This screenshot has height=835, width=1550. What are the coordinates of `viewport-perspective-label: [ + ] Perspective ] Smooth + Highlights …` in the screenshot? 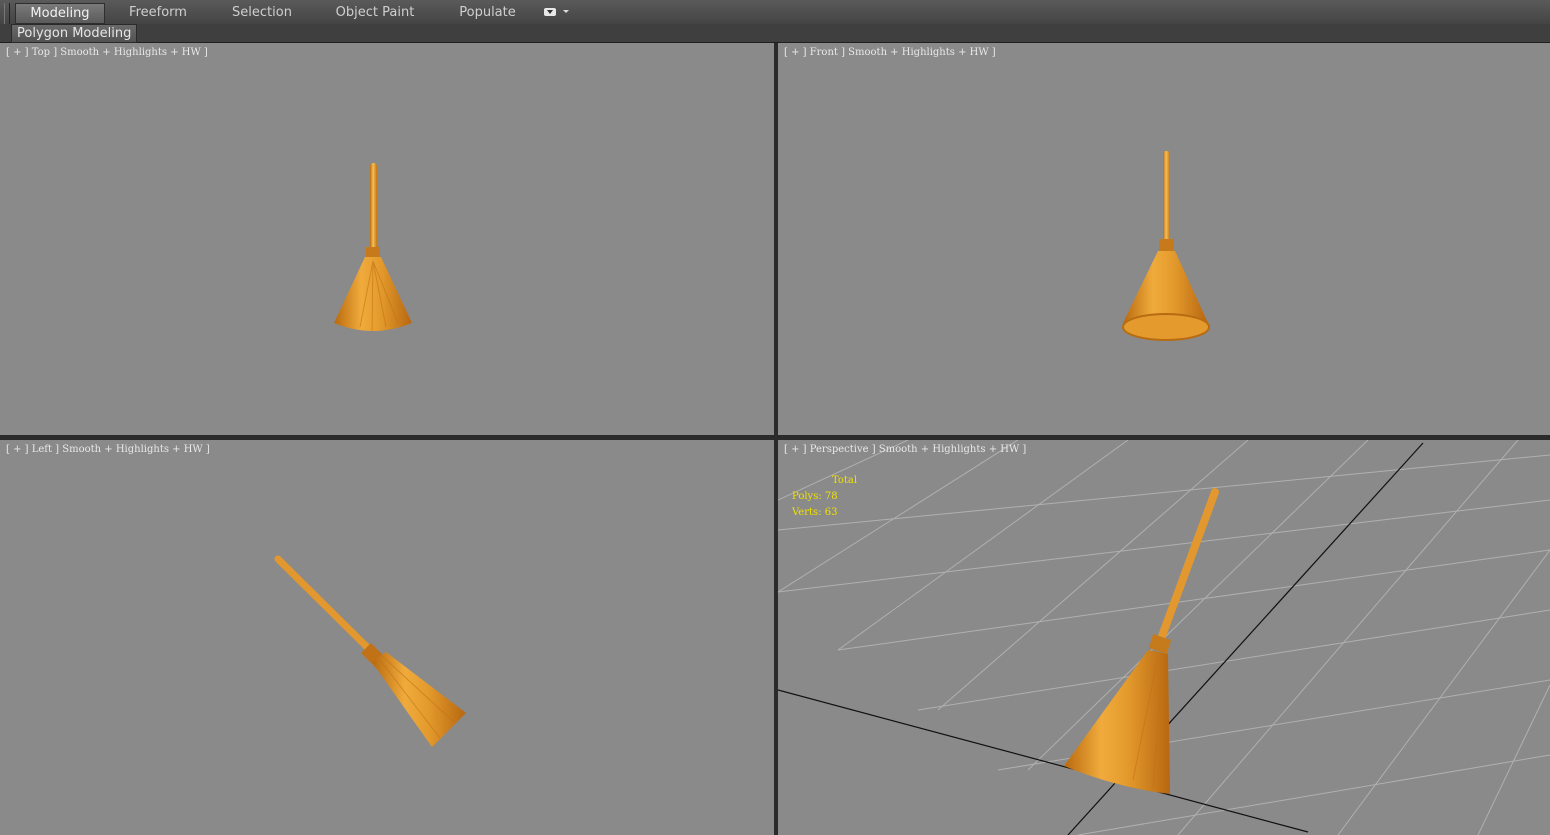 It's located at (905, 449).